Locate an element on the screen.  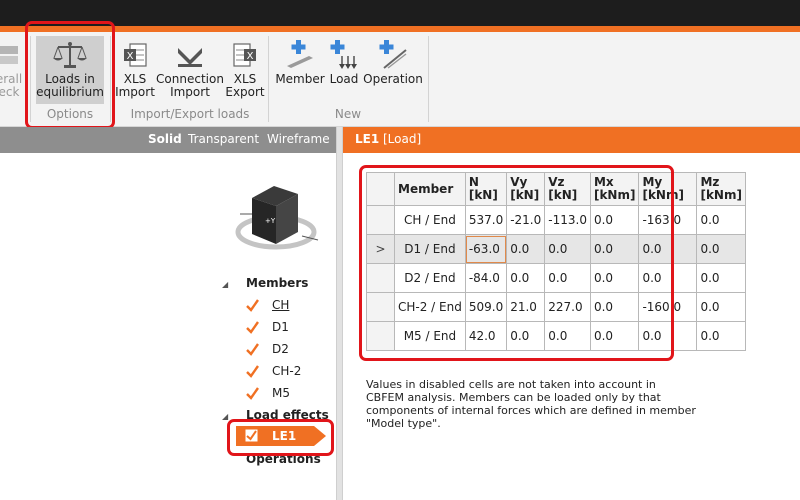
my-cell: -160.0 is located at coordinates (668, 307).